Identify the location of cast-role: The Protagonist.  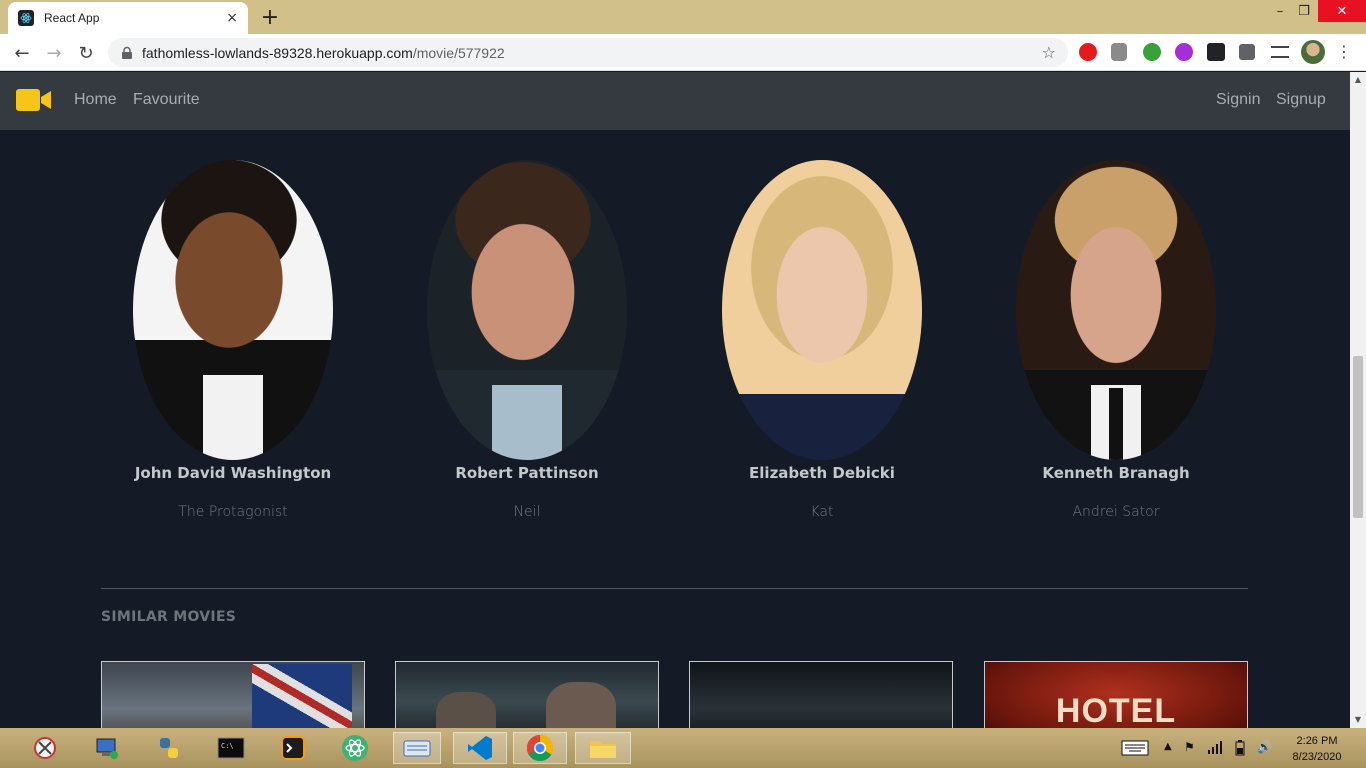
(233, 512).